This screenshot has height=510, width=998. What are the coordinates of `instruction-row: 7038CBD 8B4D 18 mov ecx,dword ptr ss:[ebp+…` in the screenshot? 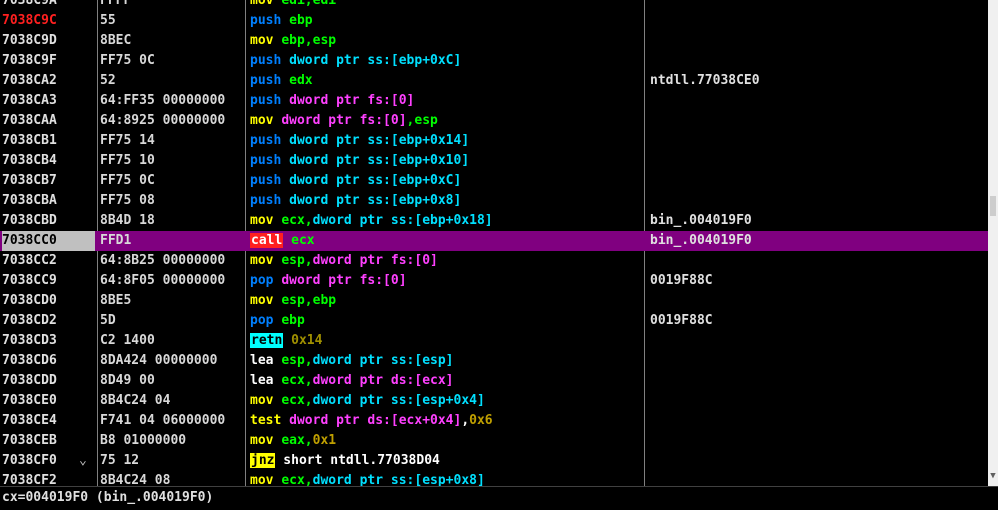 It's located at (494, 221).